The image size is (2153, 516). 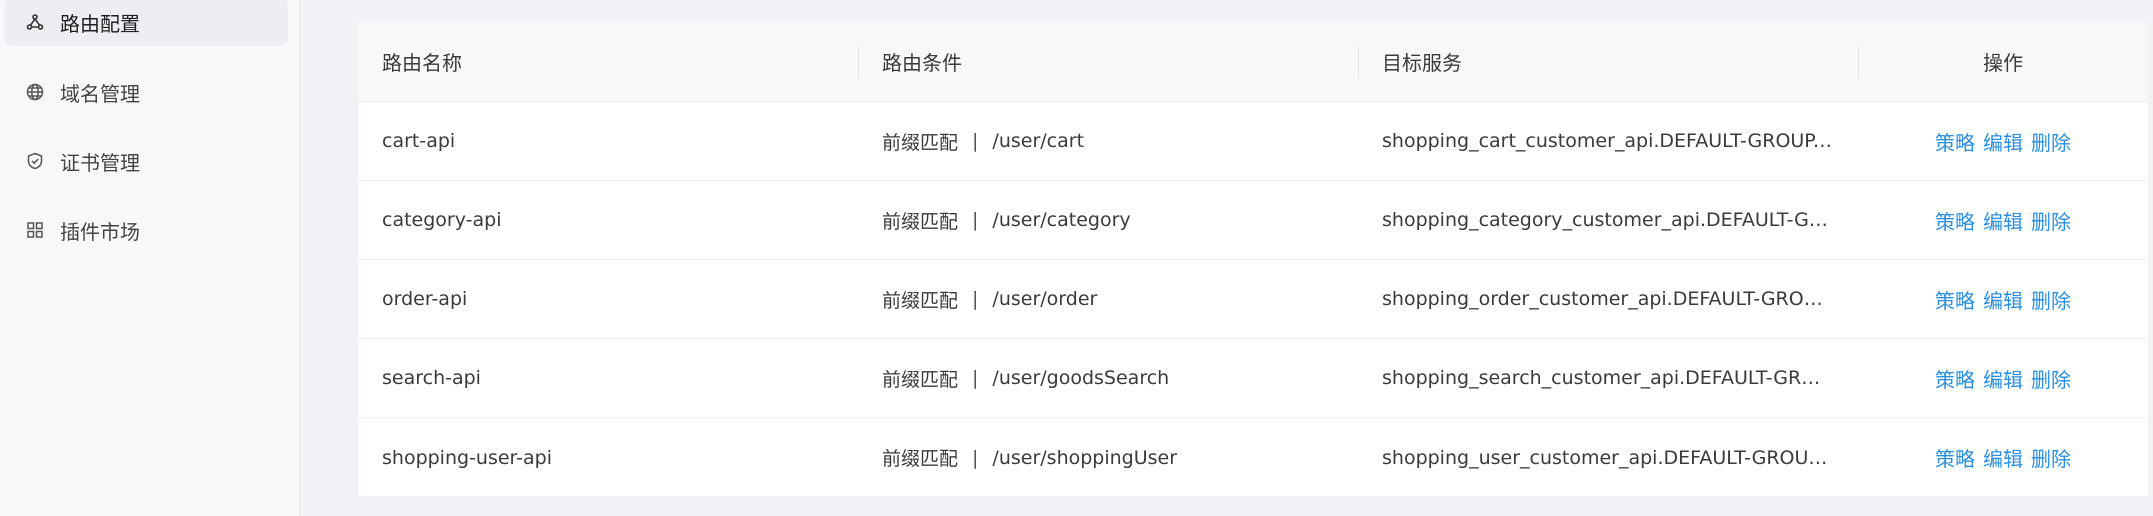 I want to click on sidebar-item-domain-management: 域名管理, so click(x=146, y=92).